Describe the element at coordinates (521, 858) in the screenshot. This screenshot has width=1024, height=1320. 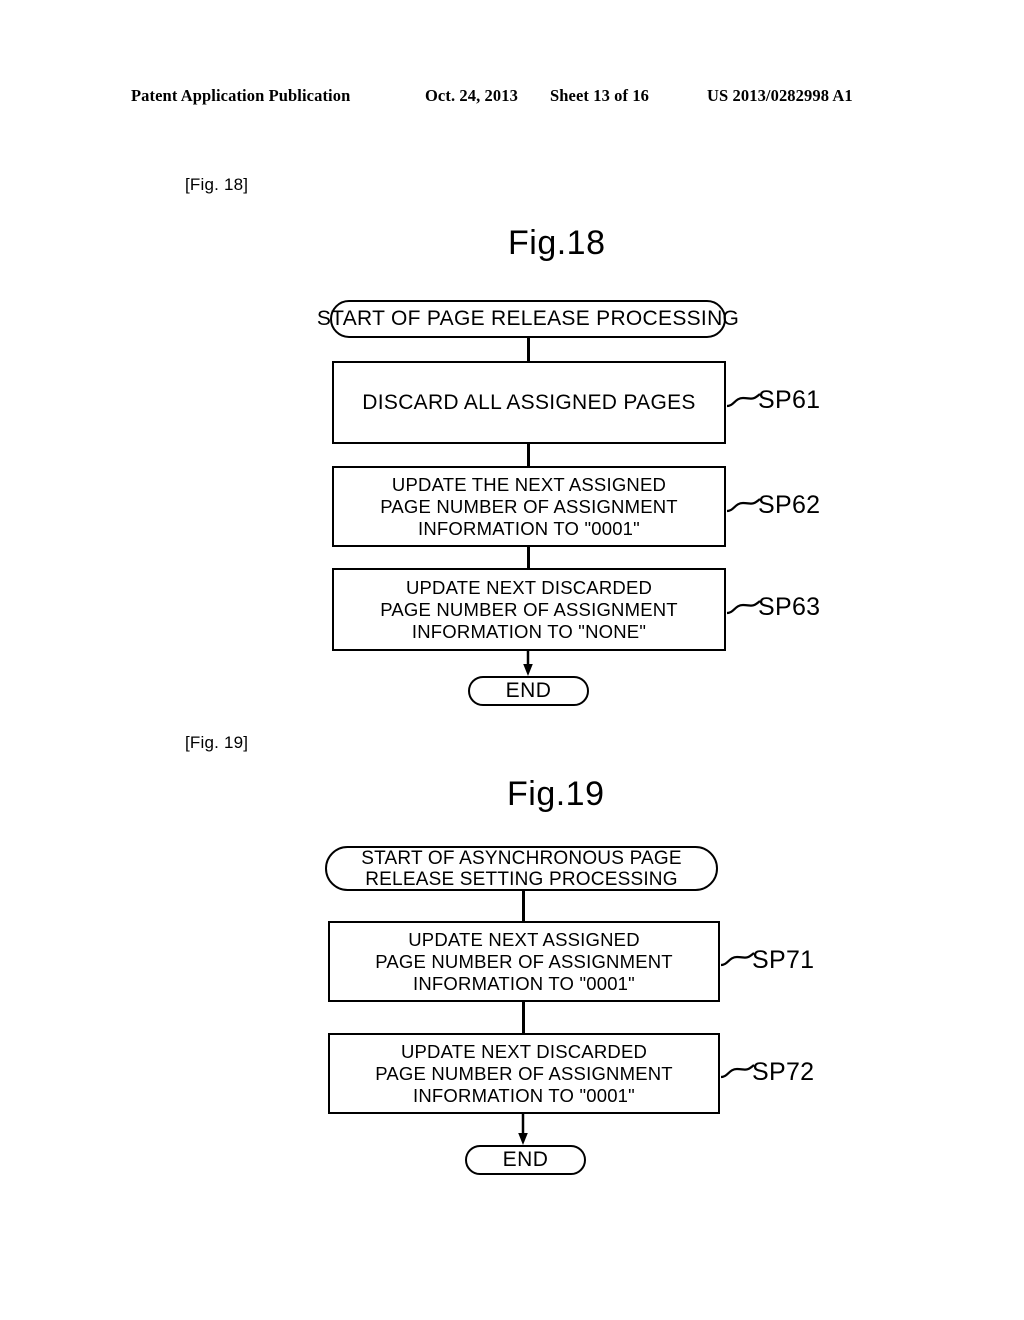
I see `fig19-start-line-1: START OF ASYNCHRONOUS PAGE` at that location.